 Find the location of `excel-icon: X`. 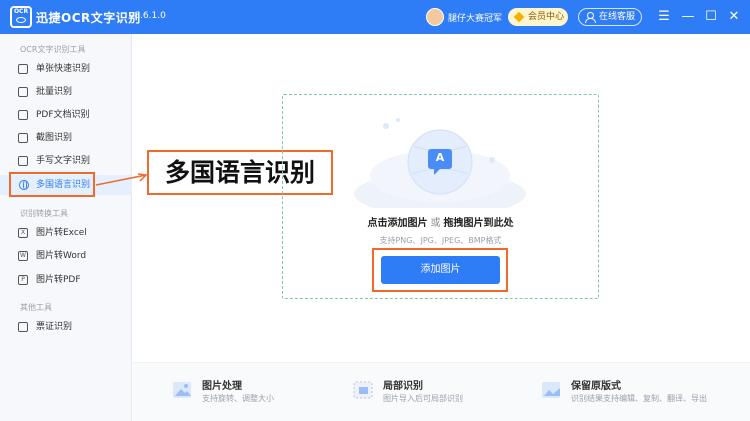

excel-icon: X is located at coordinates (23, 233).